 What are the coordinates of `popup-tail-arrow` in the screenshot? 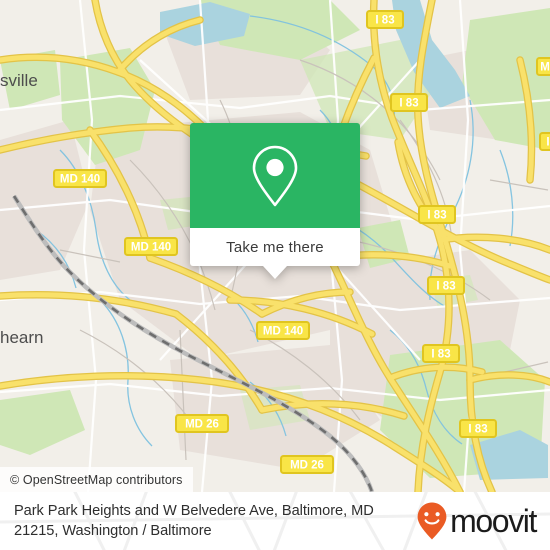 It's located at (275, 272).